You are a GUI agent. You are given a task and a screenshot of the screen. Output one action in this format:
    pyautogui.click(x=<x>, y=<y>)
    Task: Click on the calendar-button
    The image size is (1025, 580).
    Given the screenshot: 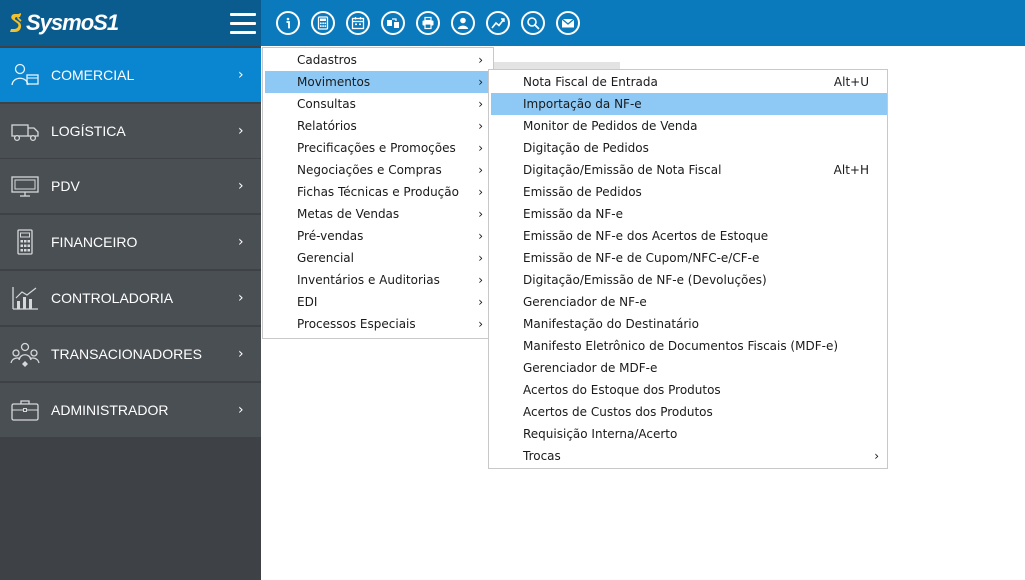 What is the action you would take?
    pyautogui.click(x=358, y=23)
    